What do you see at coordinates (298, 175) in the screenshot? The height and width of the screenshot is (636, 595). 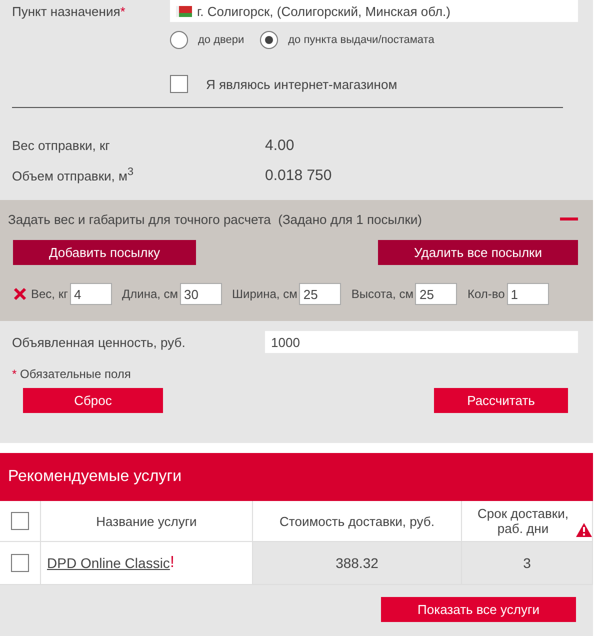 I see `summary-value: 0.018 750` at bounding box center [298, 175].